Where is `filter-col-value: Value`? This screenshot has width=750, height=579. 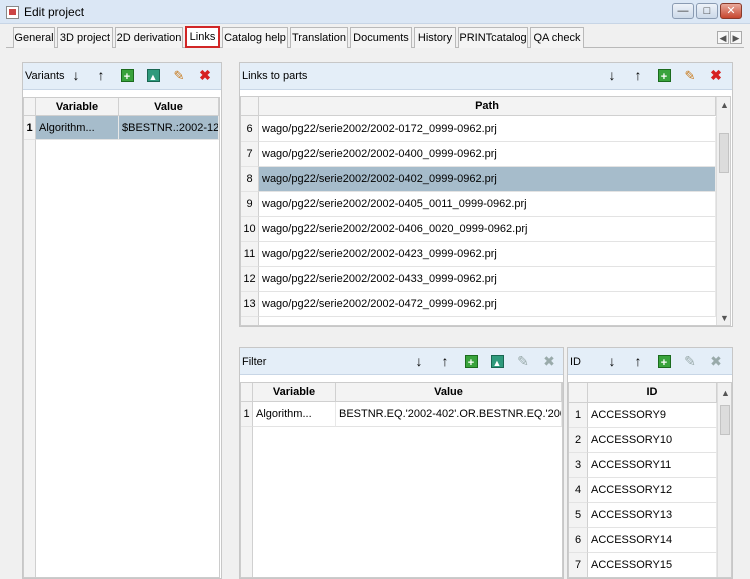 filter-col-value: Value is located at coordinates (449, 392).